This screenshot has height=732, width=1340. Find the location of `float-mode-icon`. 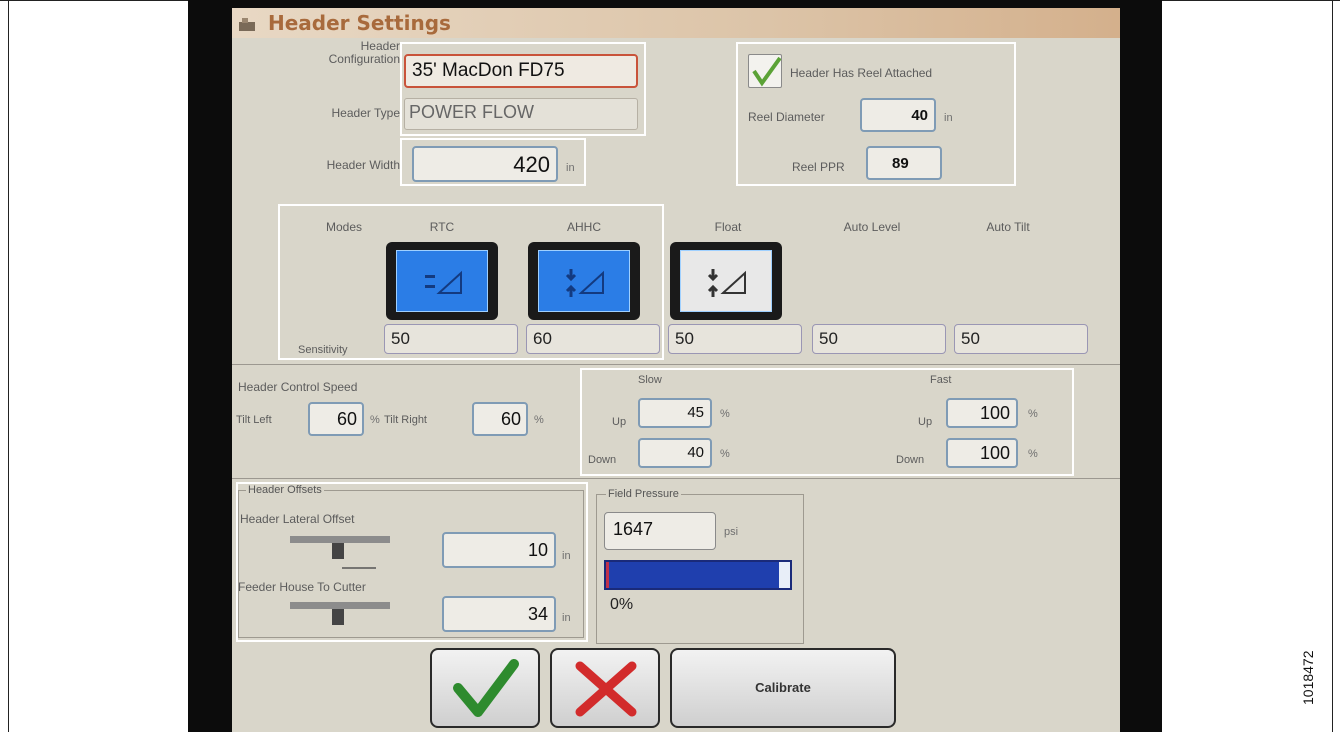

float-mode-icon is located at coordinates (726, 283).